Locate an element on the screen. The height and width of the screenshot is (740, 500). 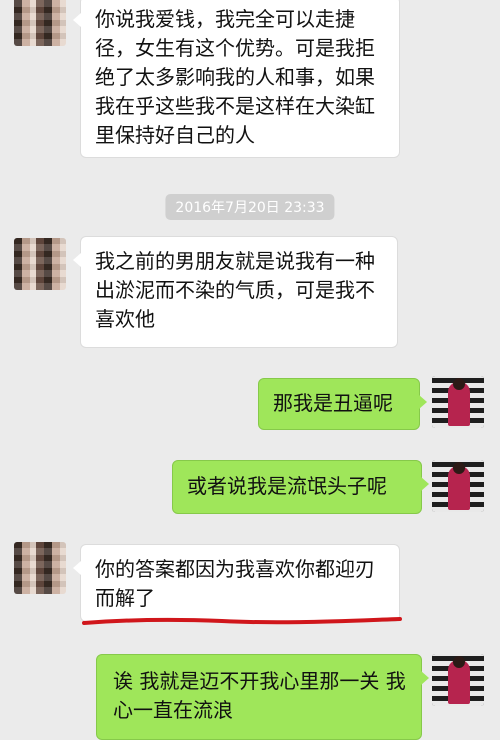
message-text: 那我是丑逼呢 is located at coordinates (333, 403).